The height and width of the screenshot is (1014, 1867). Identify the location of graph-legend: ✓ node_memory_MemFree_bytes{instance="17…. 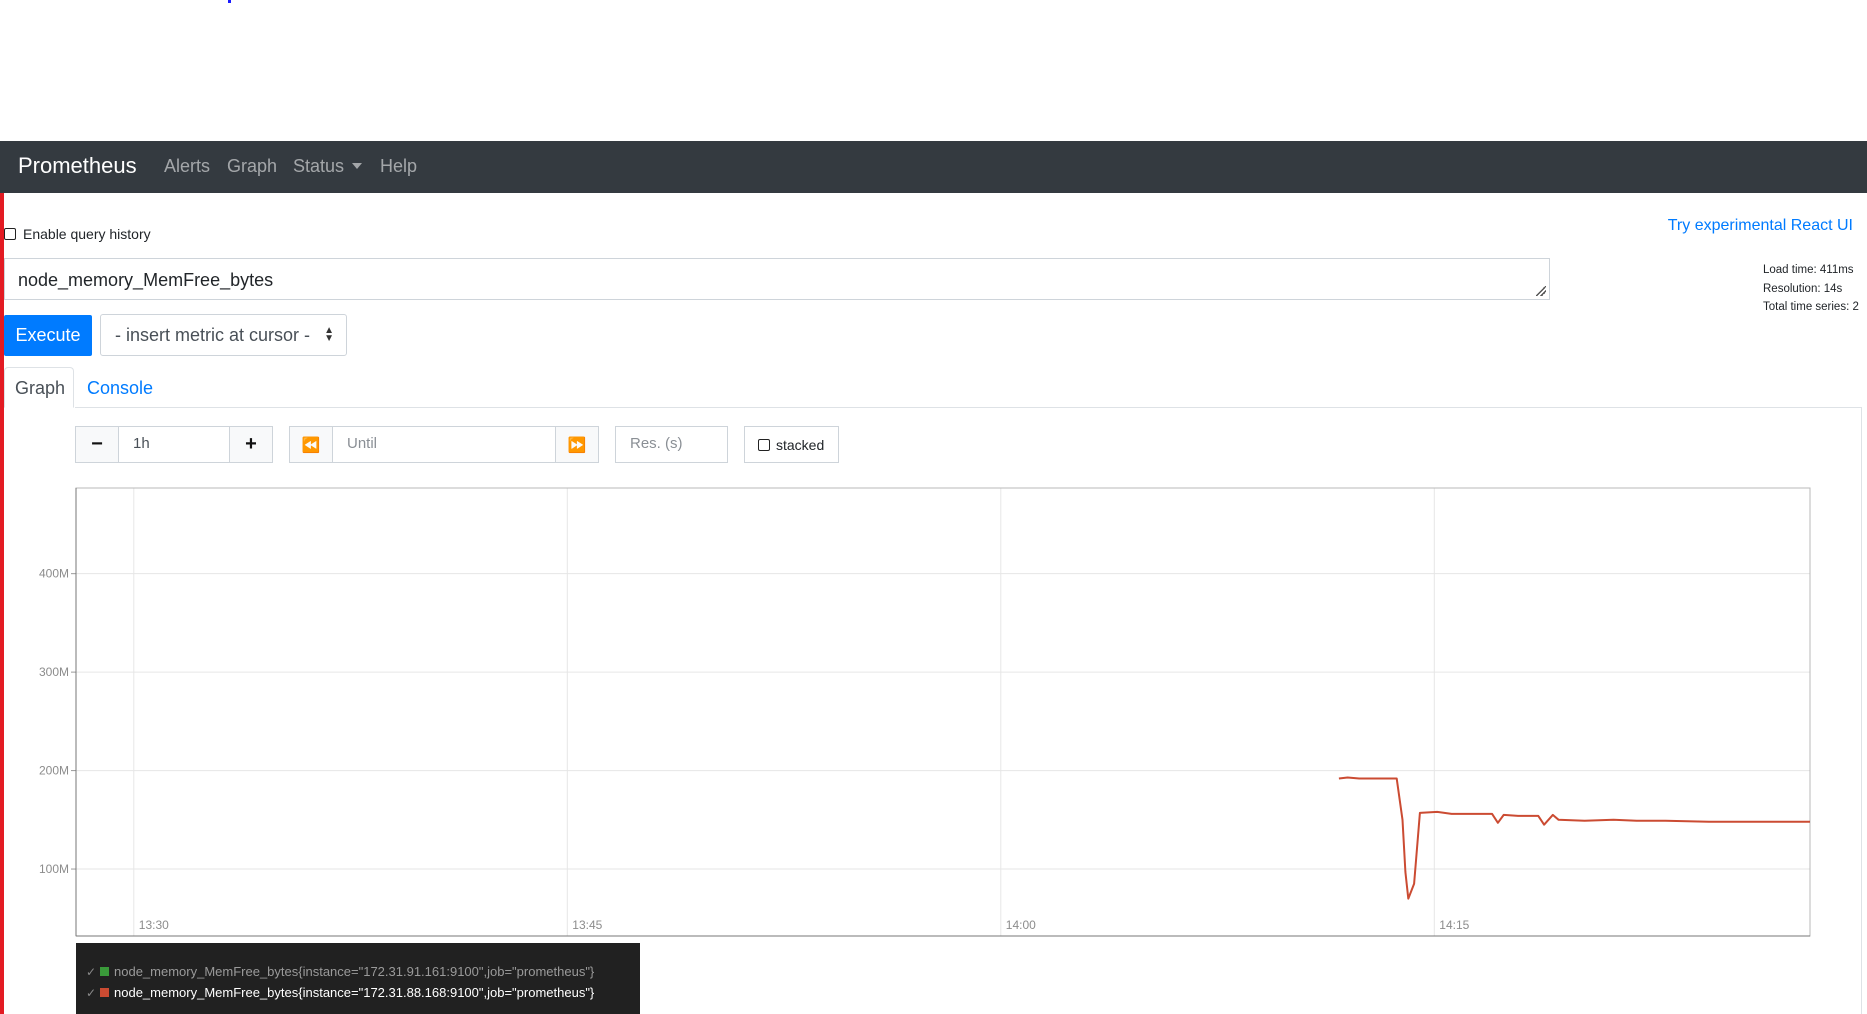
(358, 978).